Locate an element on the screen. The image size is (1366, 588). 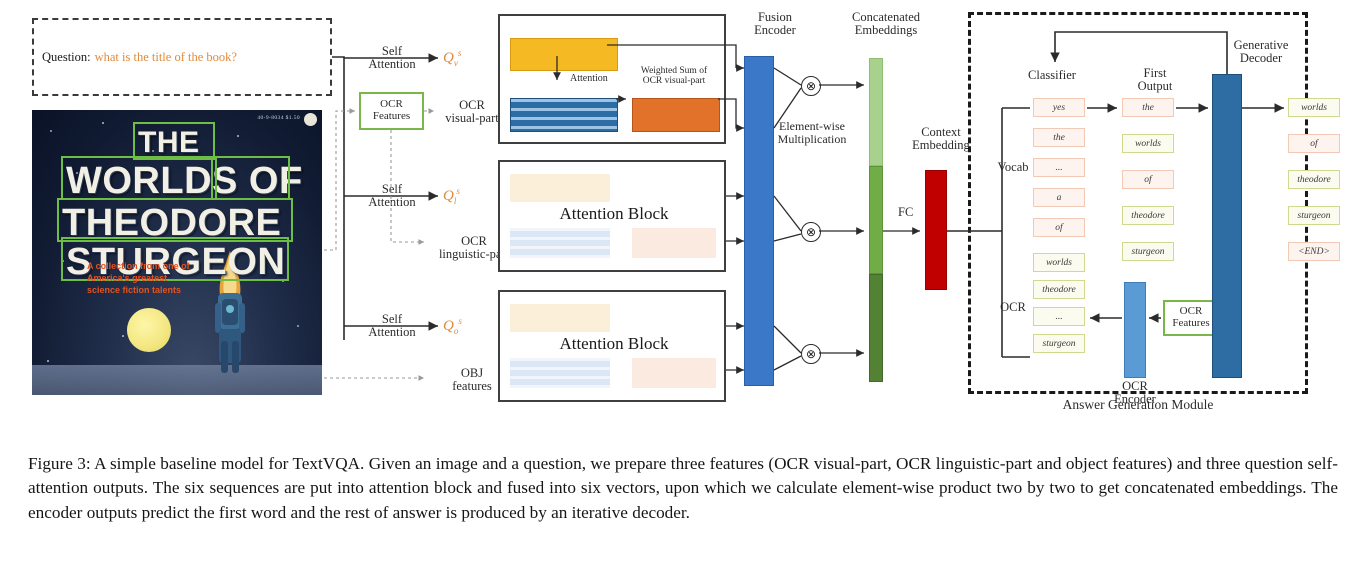
vocab-tag-0: yes is located at coordinates (1059, 107).